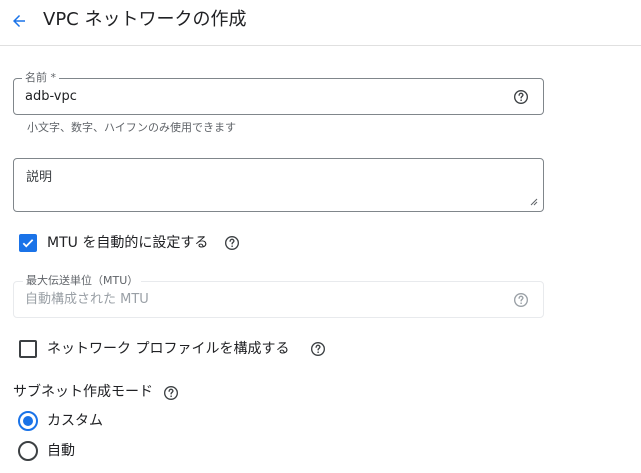 The height and width of the screenshot is (473, 641). I want to click on mtu-auto-checkbox, so click(28, 243).